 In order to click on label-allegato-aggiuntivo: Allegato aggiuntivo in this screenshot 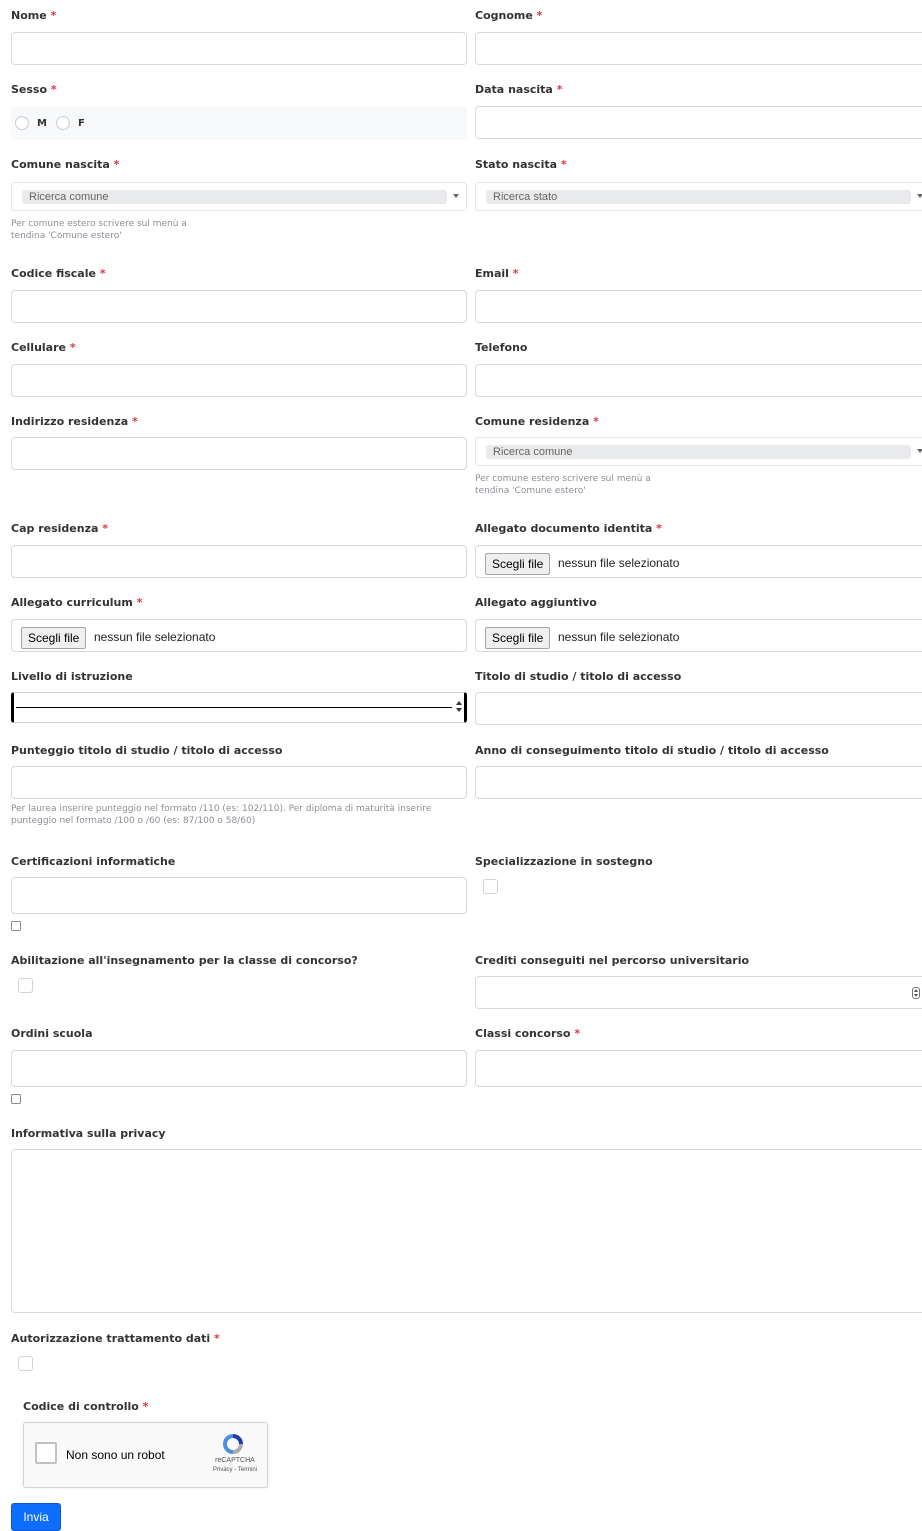, I will do `click(536, 602)`.